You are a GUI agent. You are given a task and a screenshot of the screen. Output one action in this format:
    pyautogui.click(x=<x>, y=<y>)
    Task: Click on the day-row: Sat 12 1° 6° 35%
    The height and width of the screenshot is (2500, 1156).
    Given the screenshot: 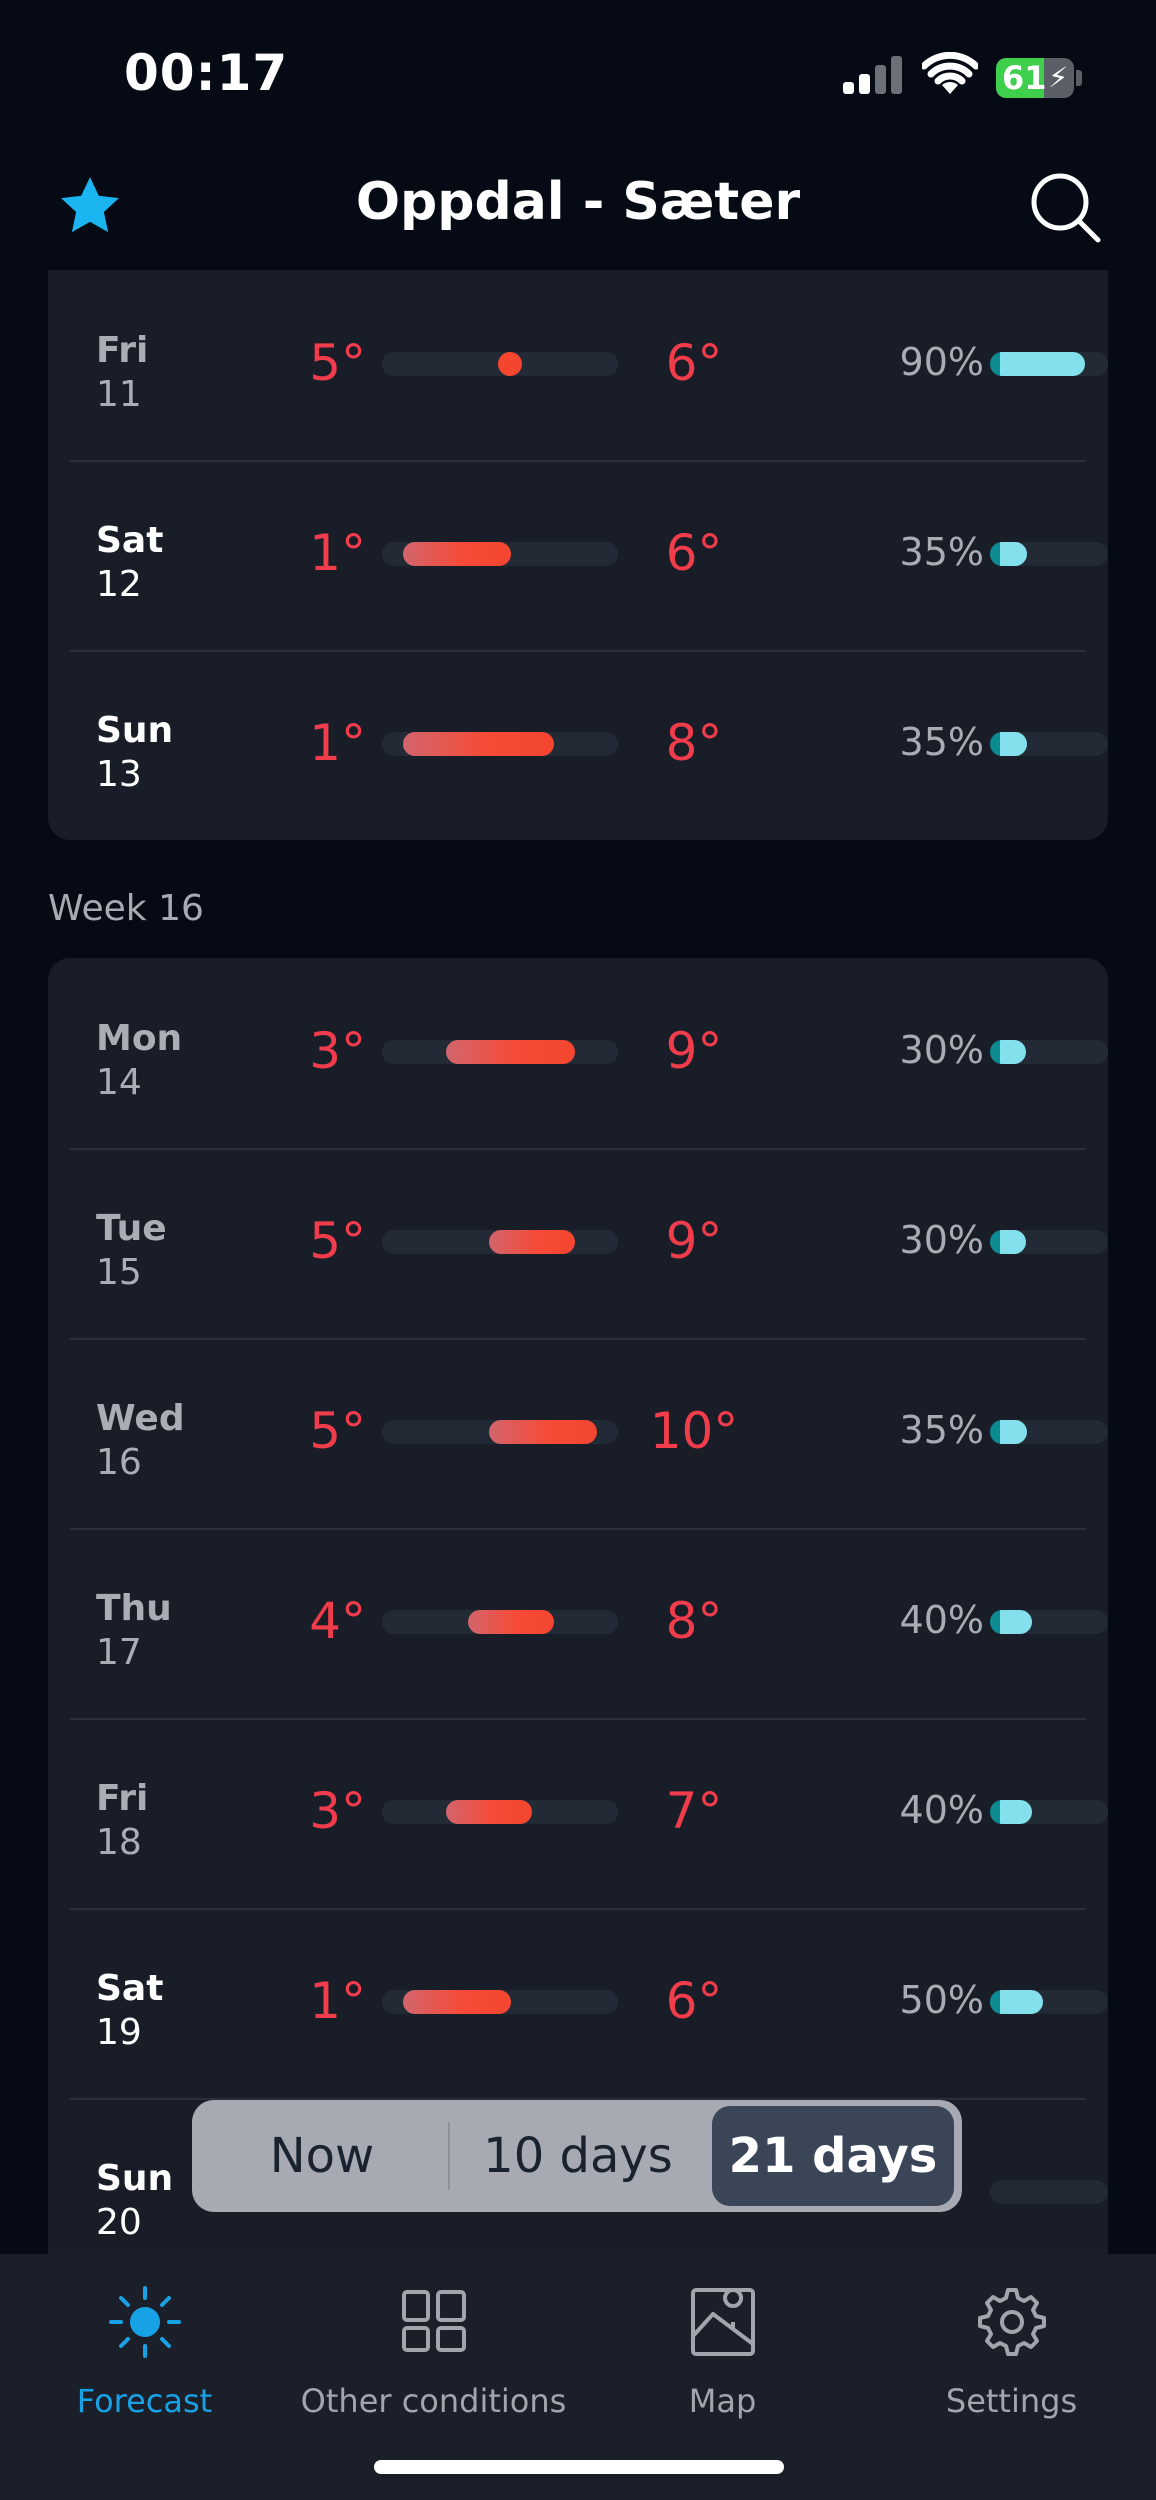 What is the action you would take?
    pyautogui.click(x=589, y=555)
    